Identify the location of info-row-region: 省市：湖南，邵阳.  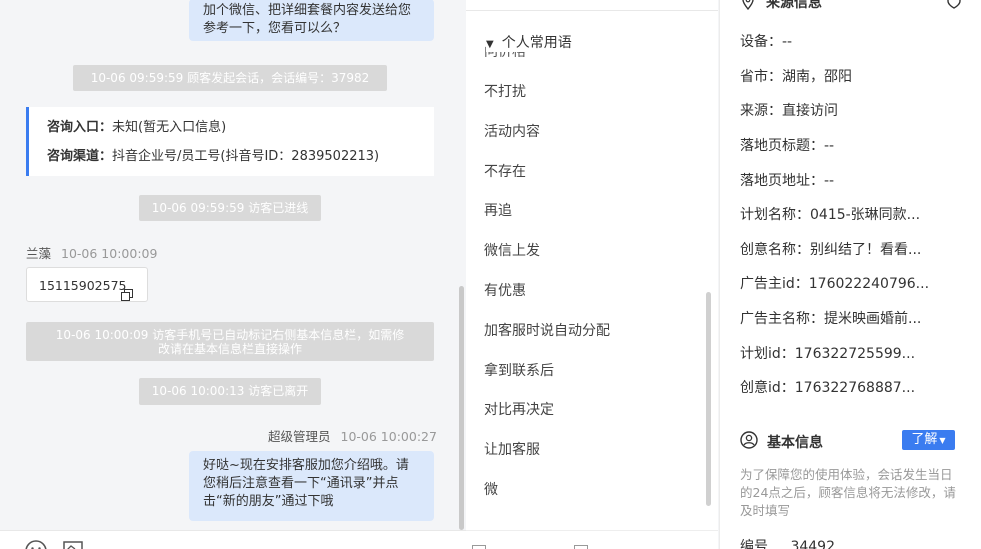
(796, 77).